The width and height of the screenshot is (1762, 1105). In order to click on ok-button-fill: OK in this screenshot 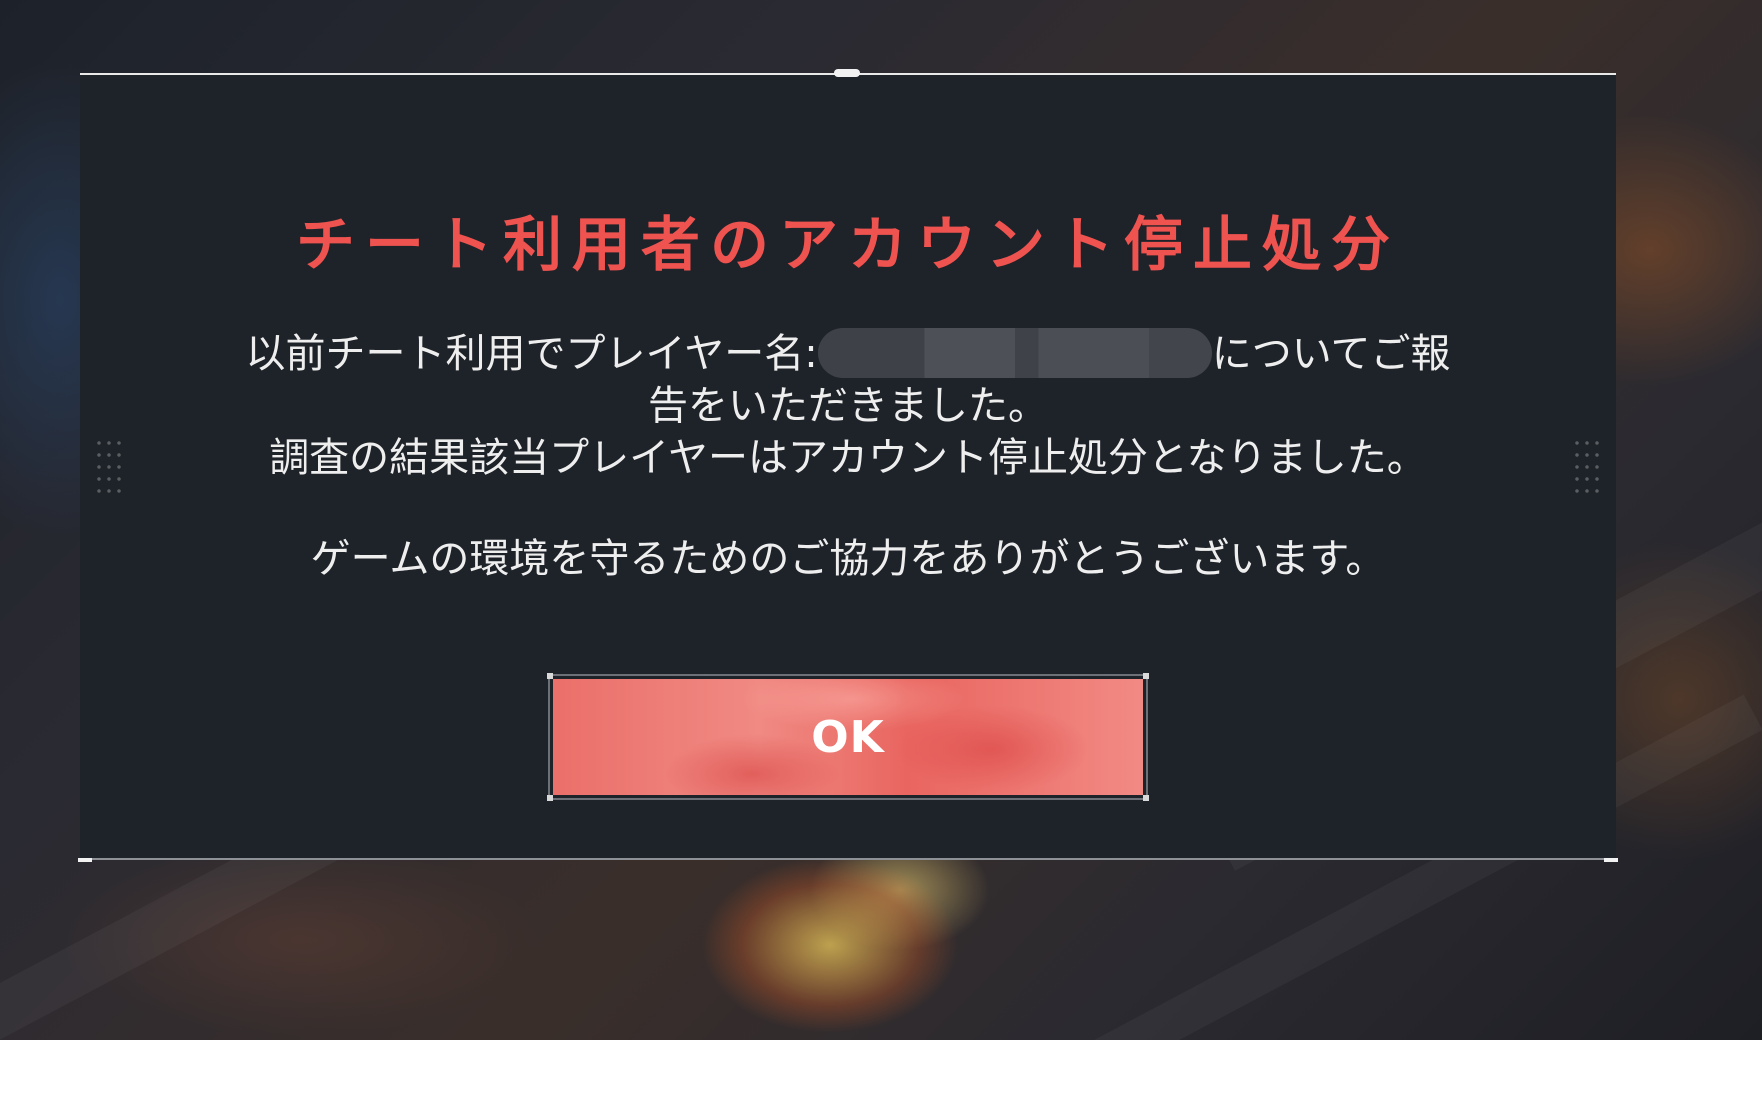, I will do `click(848, 737)`.